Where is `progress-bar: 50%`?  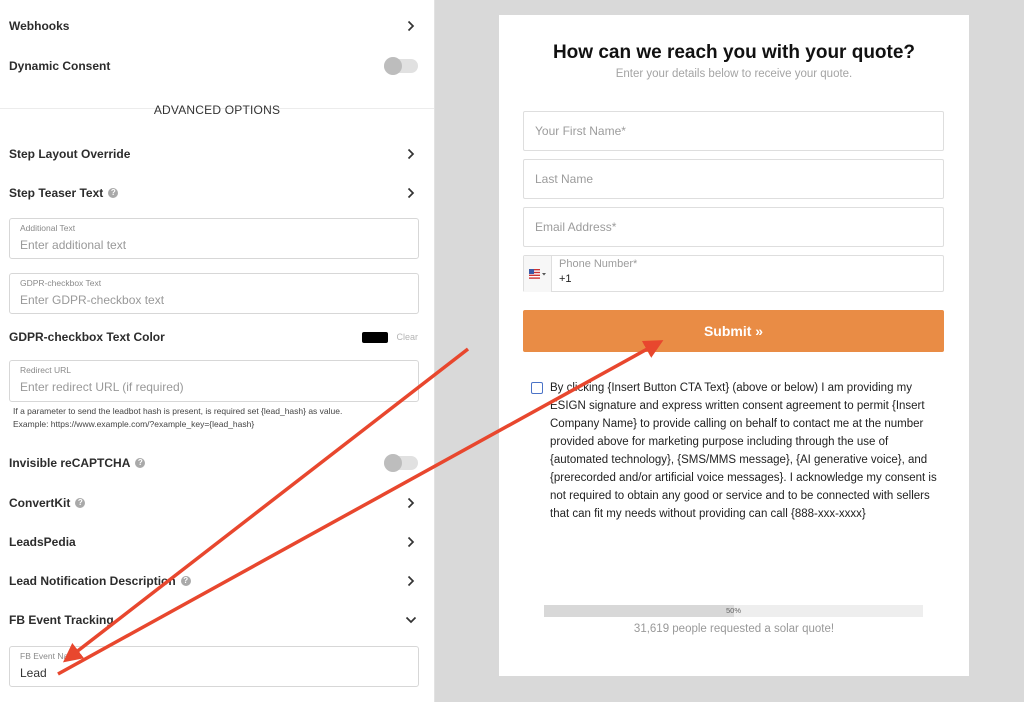 progress-bar: 50% is located at coordinates (733, 611).